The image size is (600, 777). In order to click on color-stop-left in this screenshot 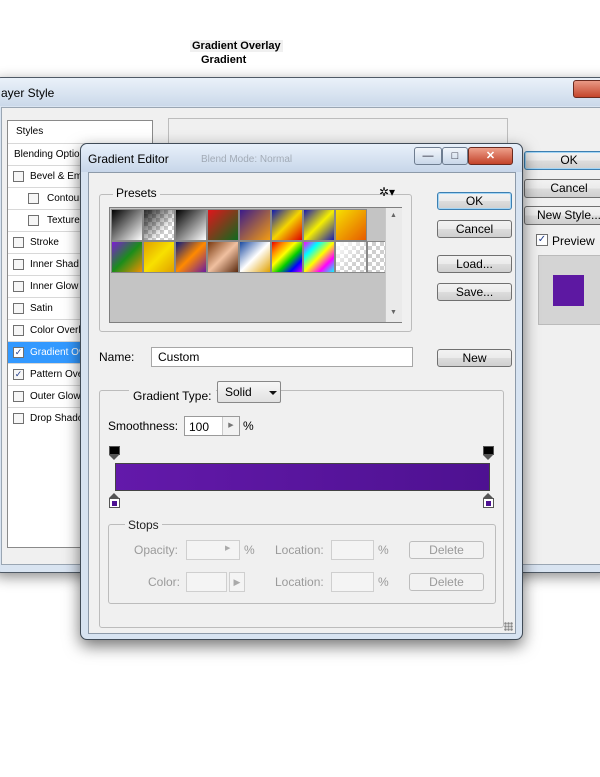, I will do `click(114, 501)`.